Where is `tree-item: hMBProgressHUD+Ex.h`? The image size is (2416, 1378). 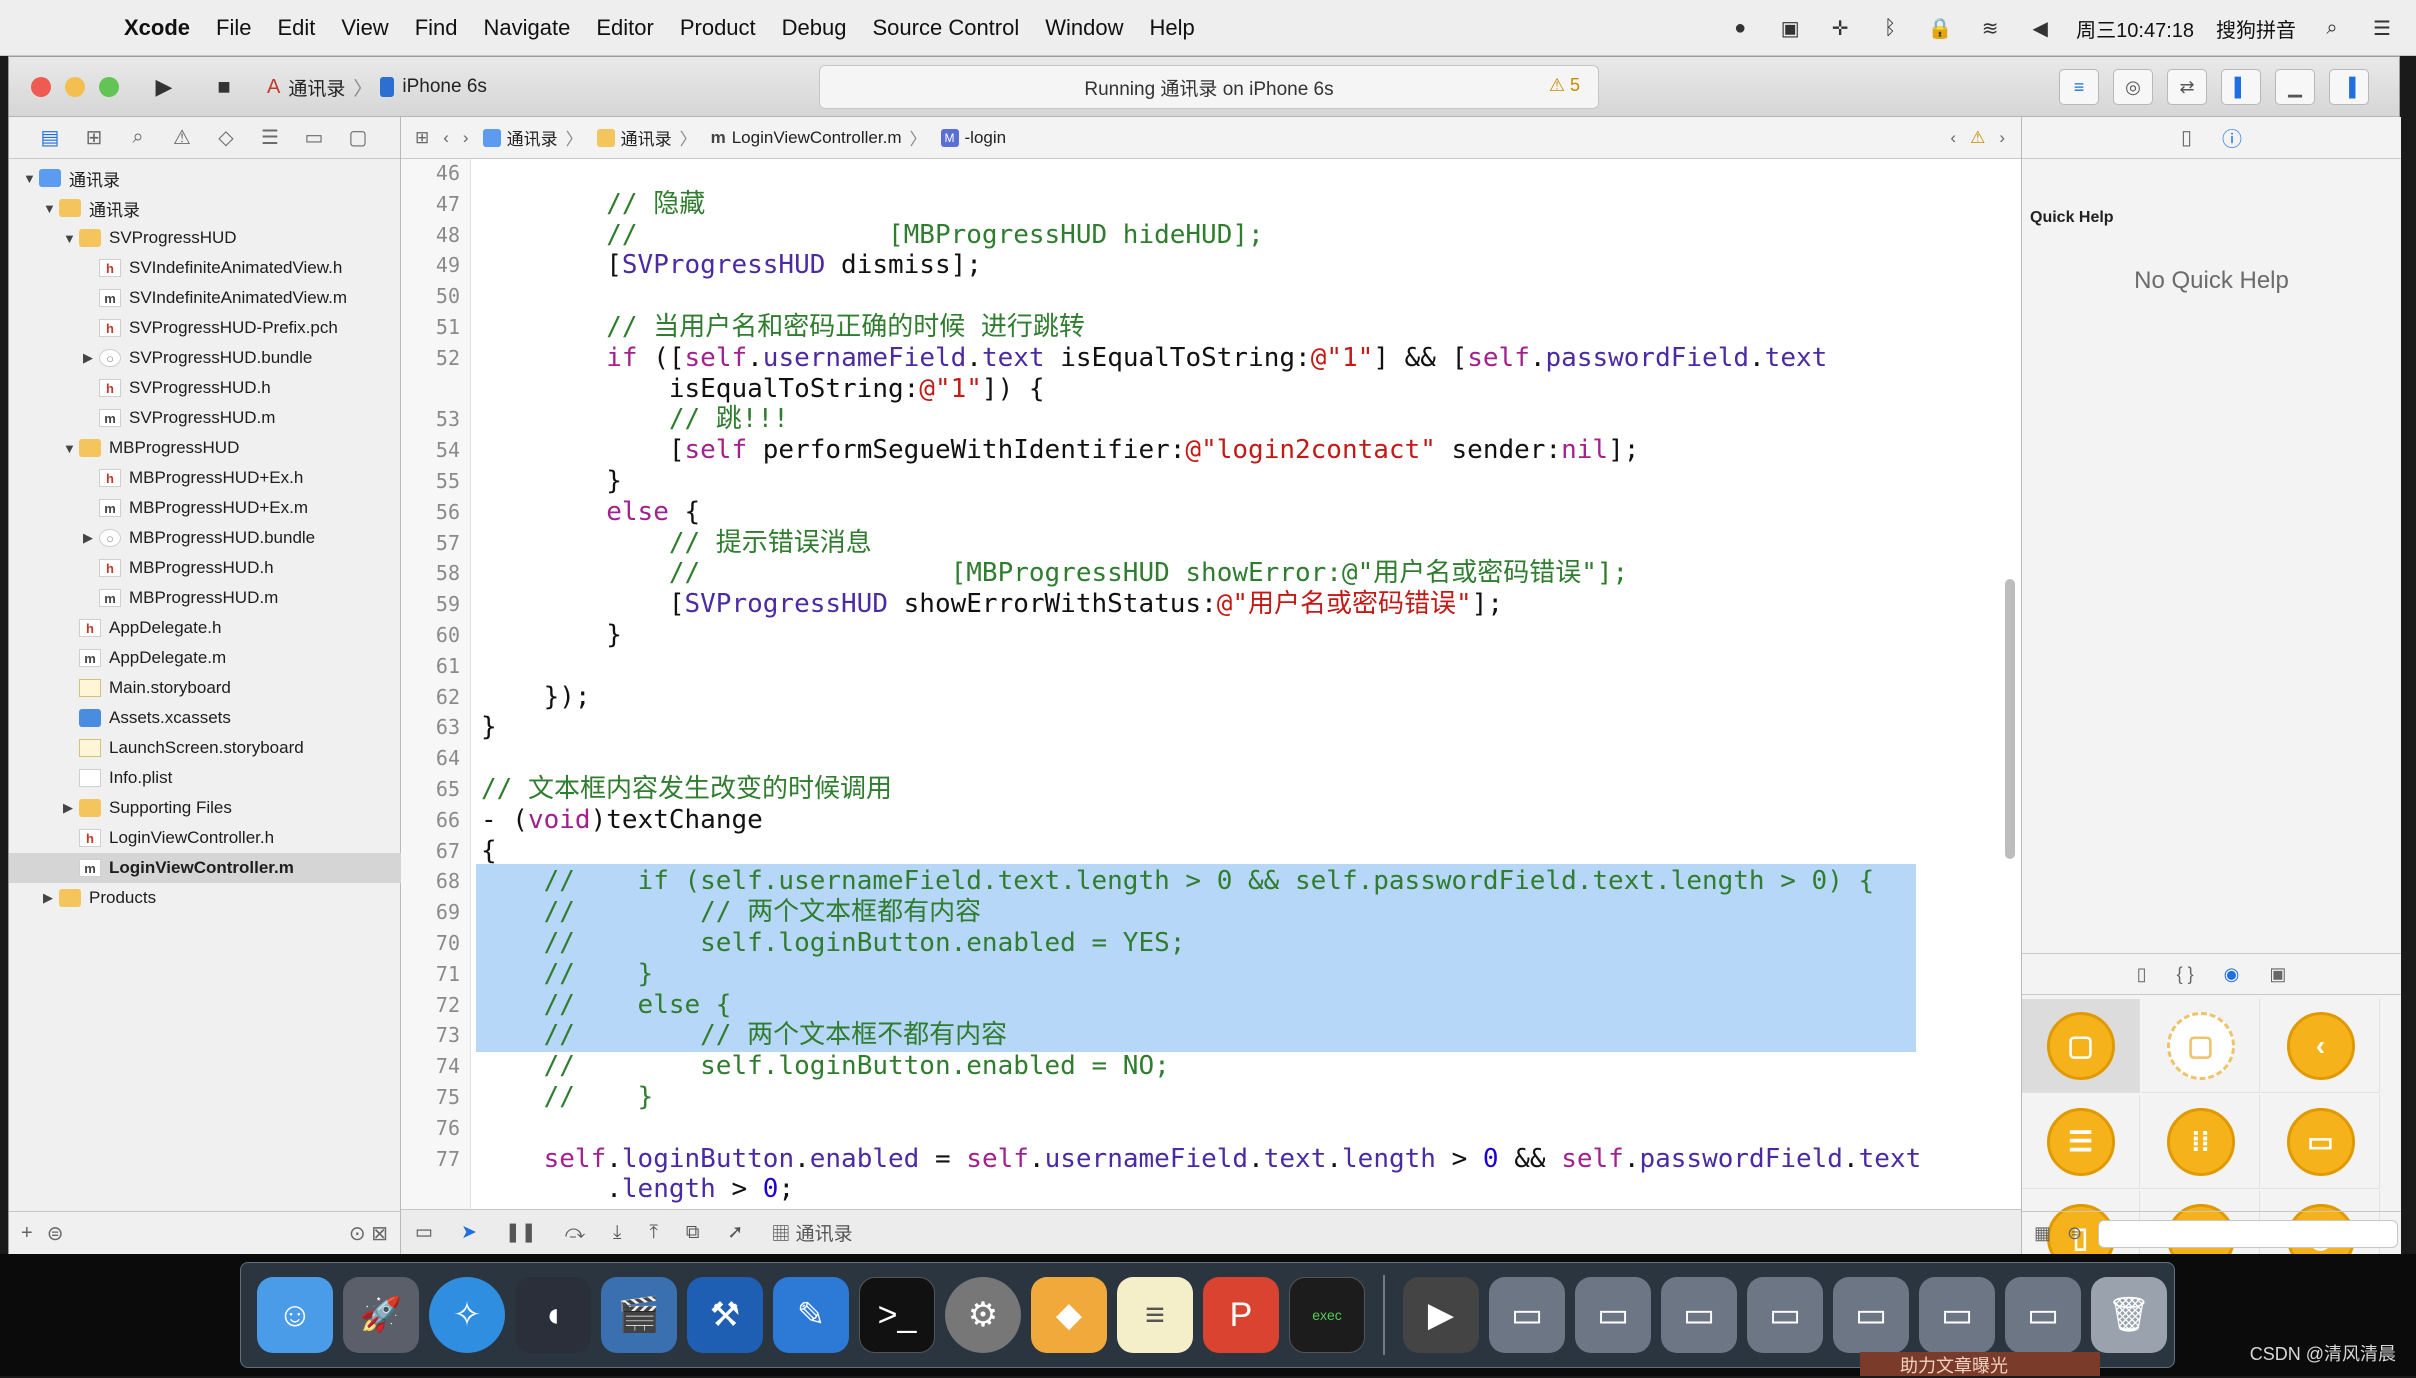
tree-item: hMBProgressHUD+Ex.h is located at coordinates (205, 478).